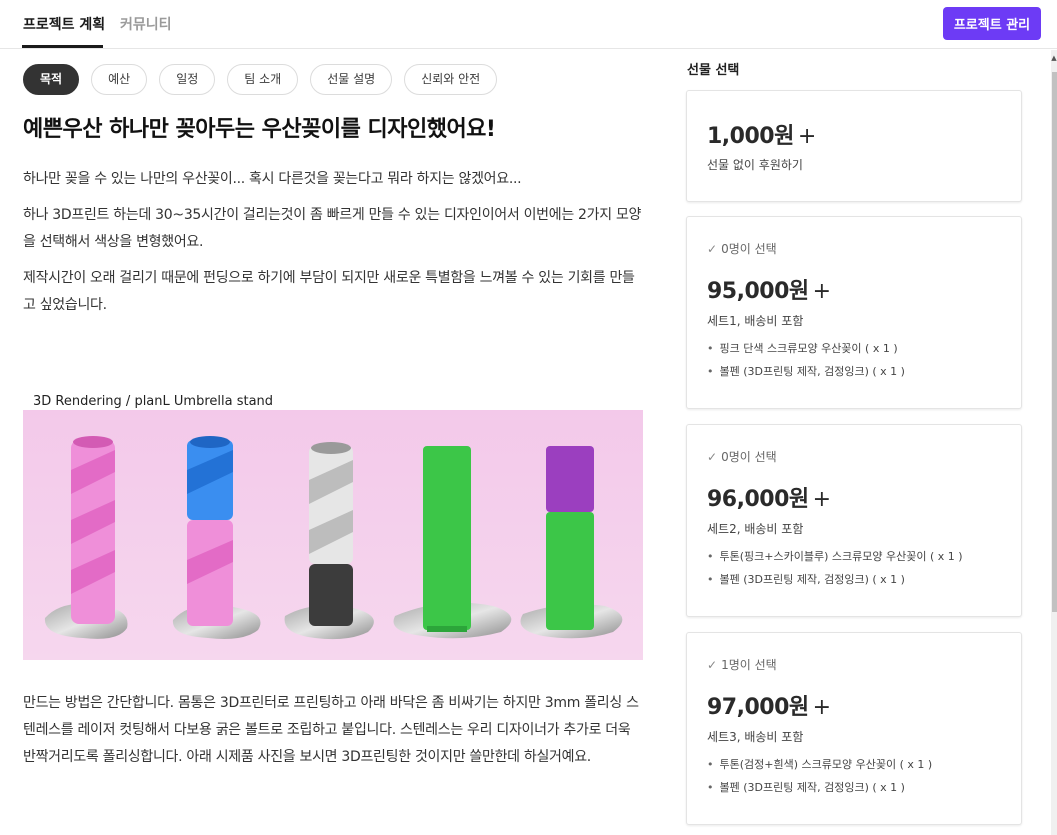 This screenshot has width=1057, height=835. Describe the element at coordinates (64, 24) in the screenshot. I see `tab-project-plan: 프로젝트 계획` at that location.